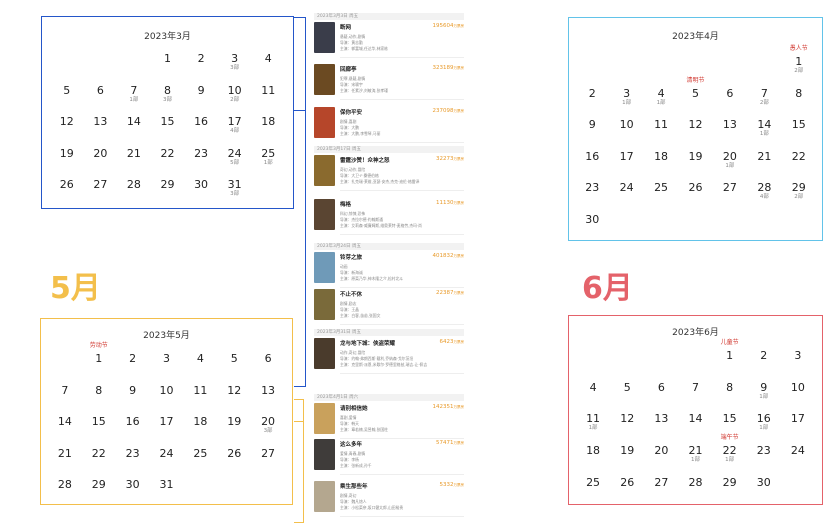 Image resolution: width=823 pixels, height=523 pixels. Describe the element at coordinates (99, 364) in the screenshot. I see `calendar-day: 劳动节 1` at that location.